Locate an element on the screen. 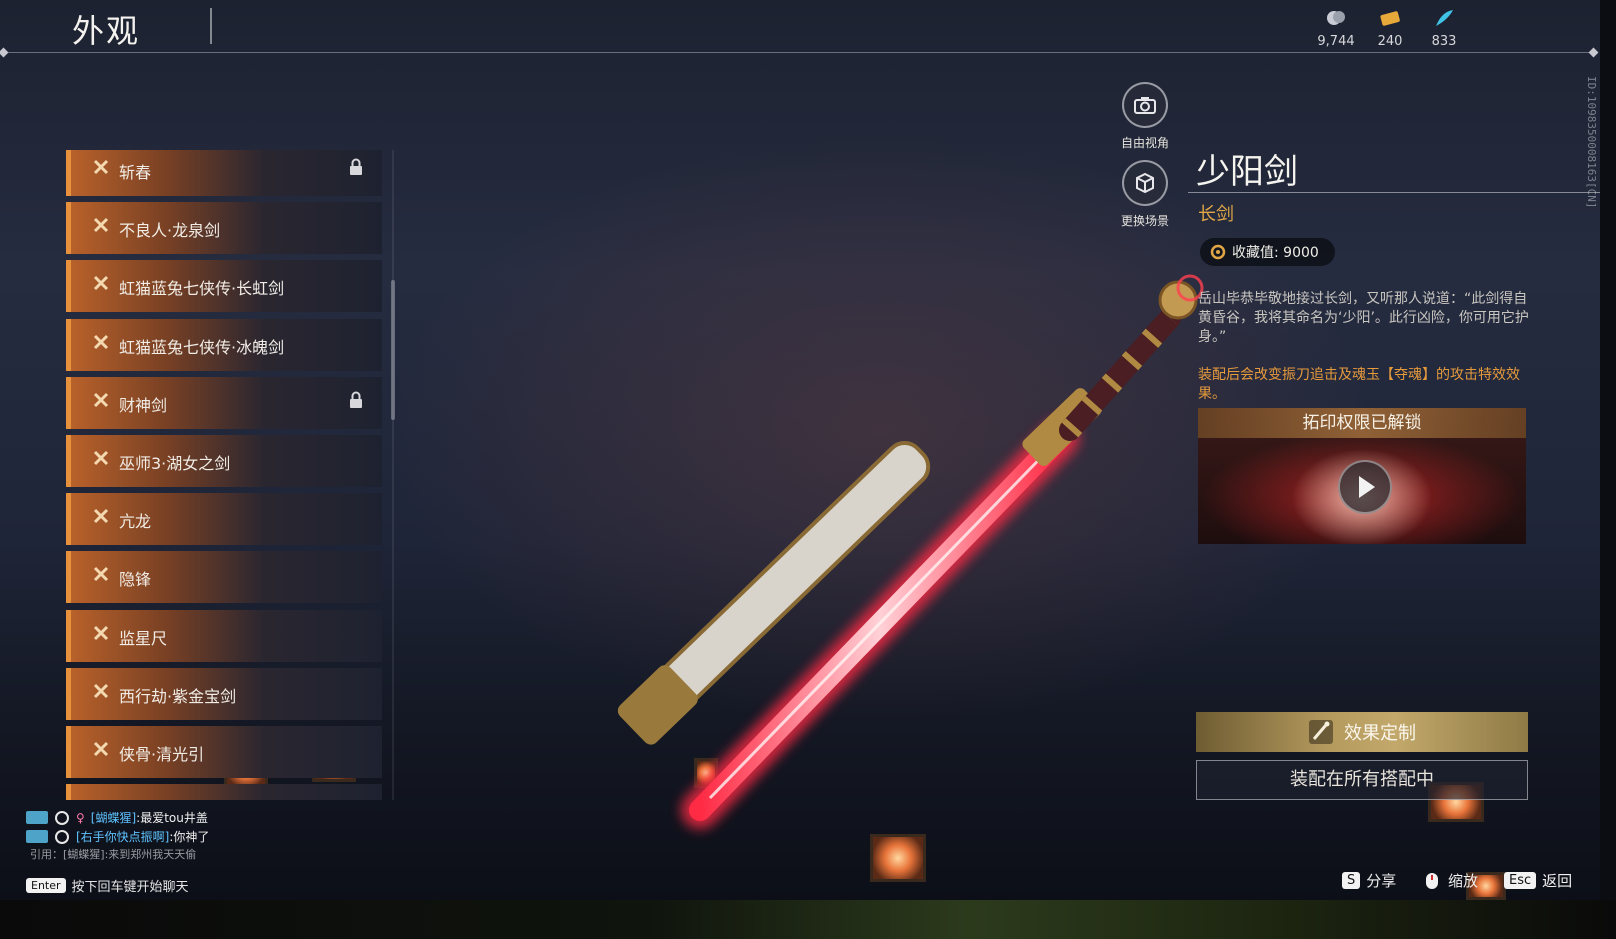 Image resolution: width=1616 pixels, height=939 pixels. bottom-strip is located at coordinates (808, 919).